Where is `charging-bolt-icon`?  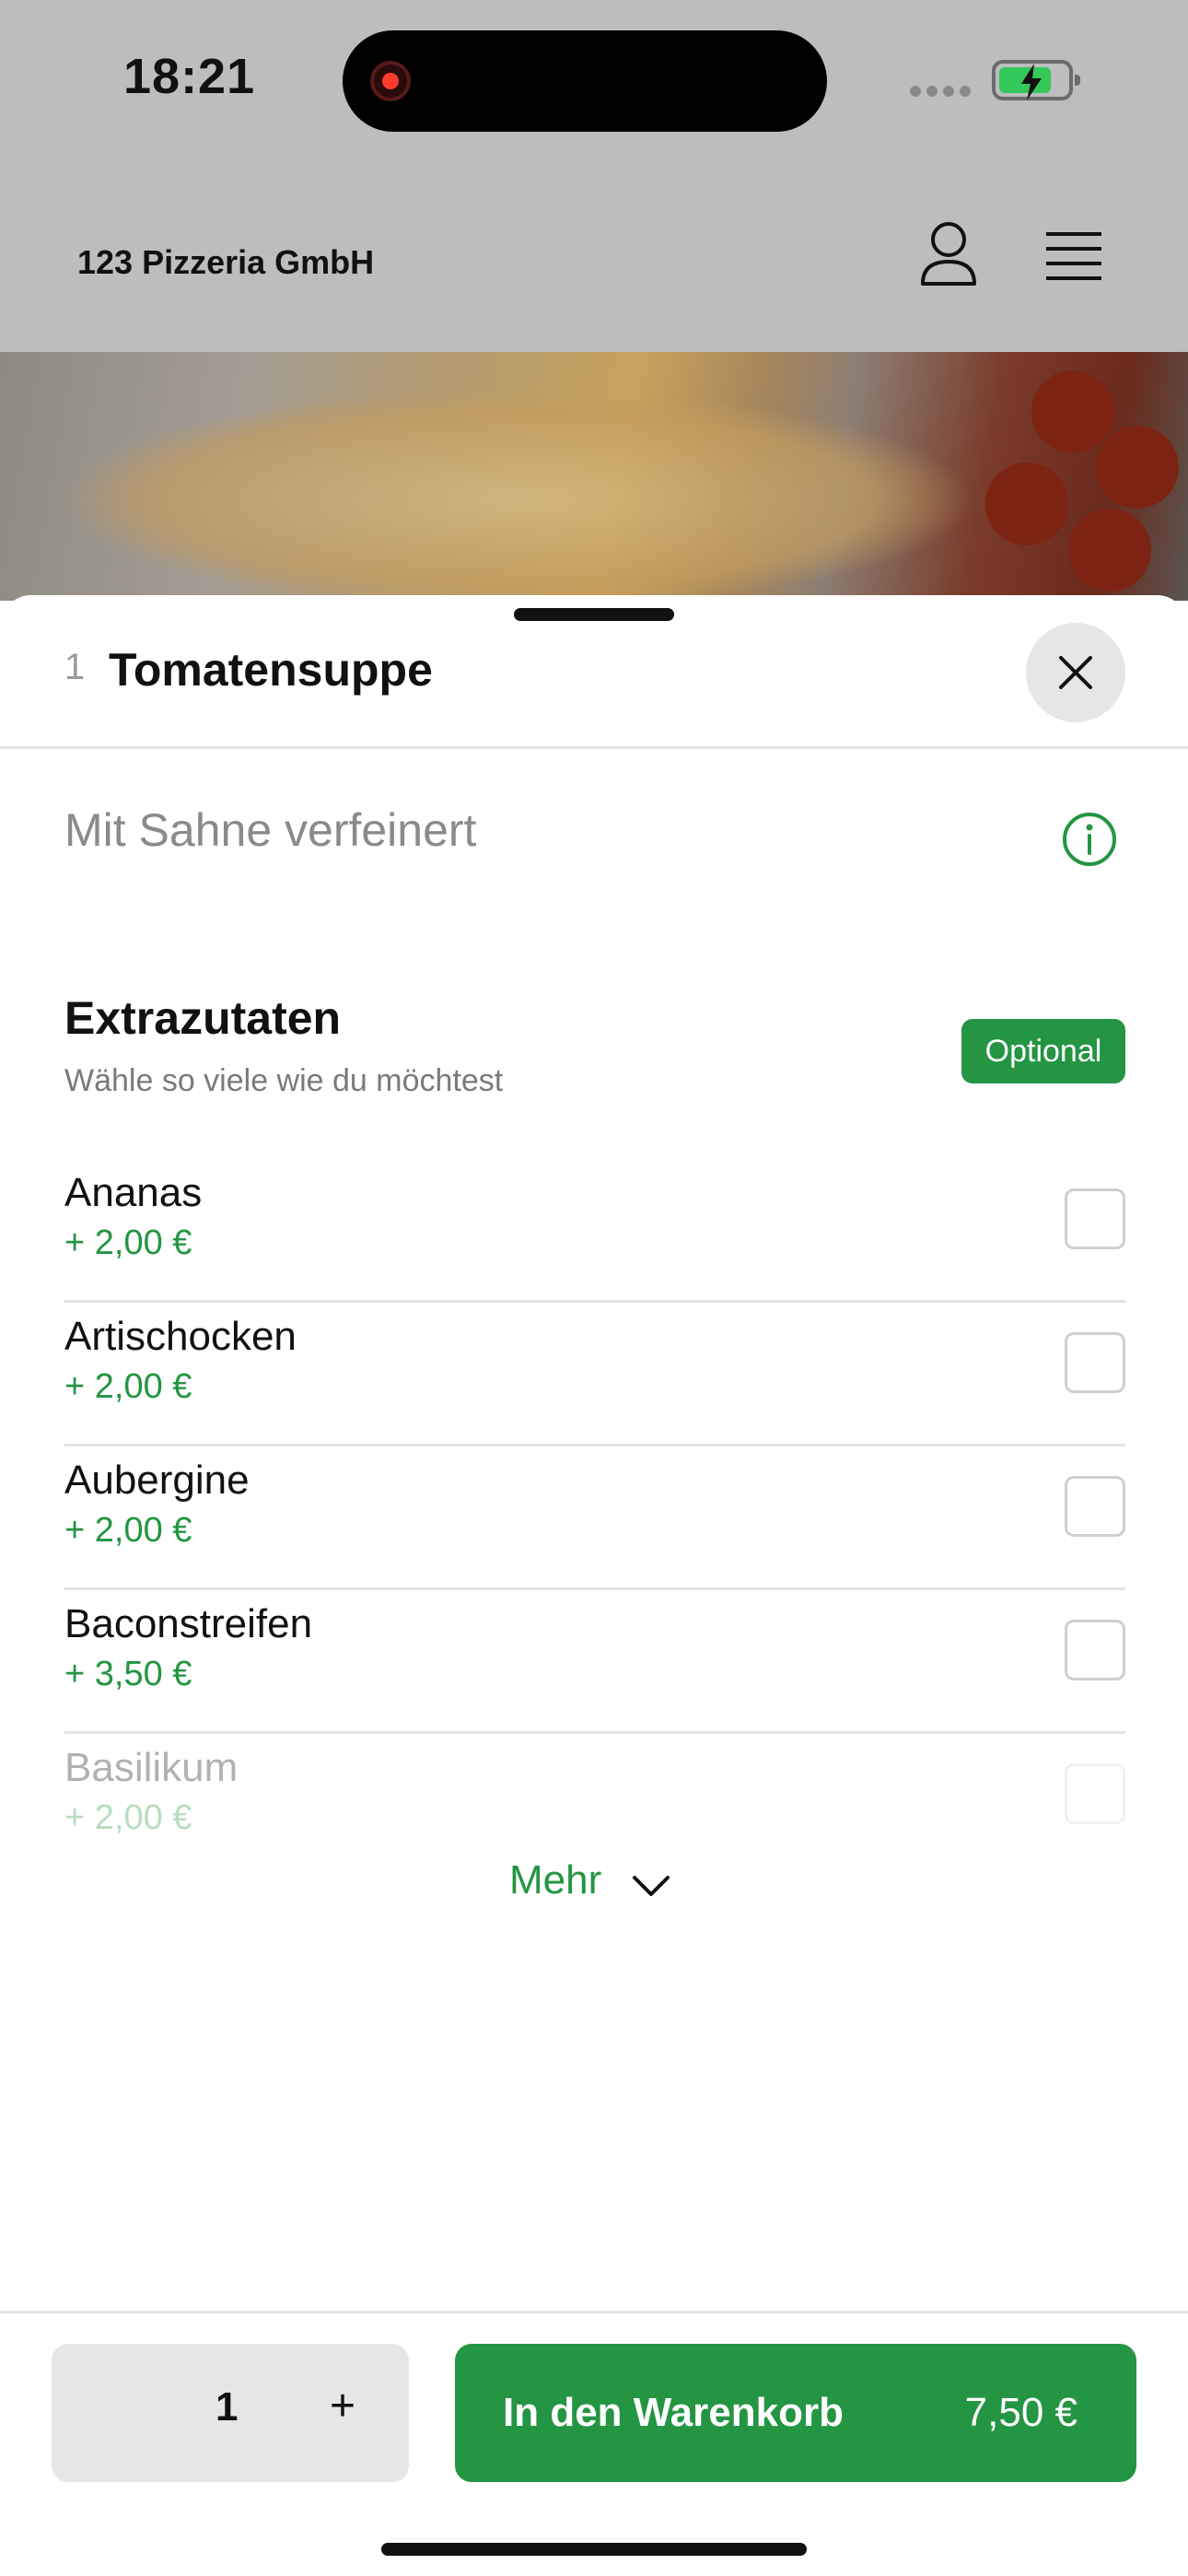 charging-bolt-icon is located at coordinates (1031, 82).